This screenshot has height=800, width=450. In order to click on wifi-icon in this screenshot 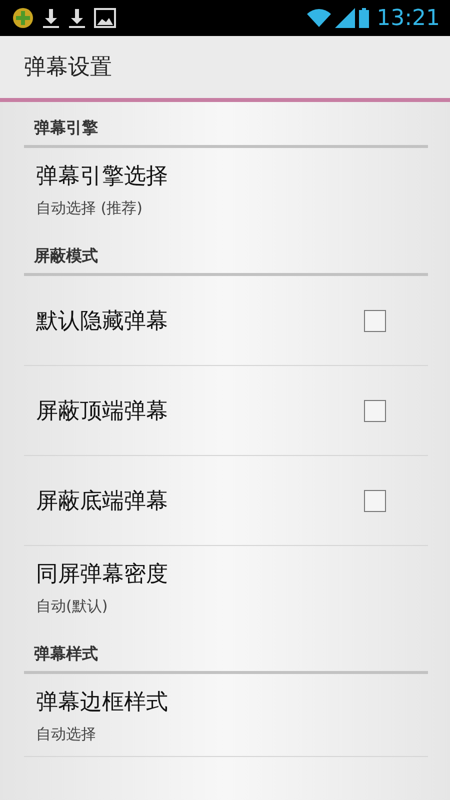, I will do `click(318, 18)`.